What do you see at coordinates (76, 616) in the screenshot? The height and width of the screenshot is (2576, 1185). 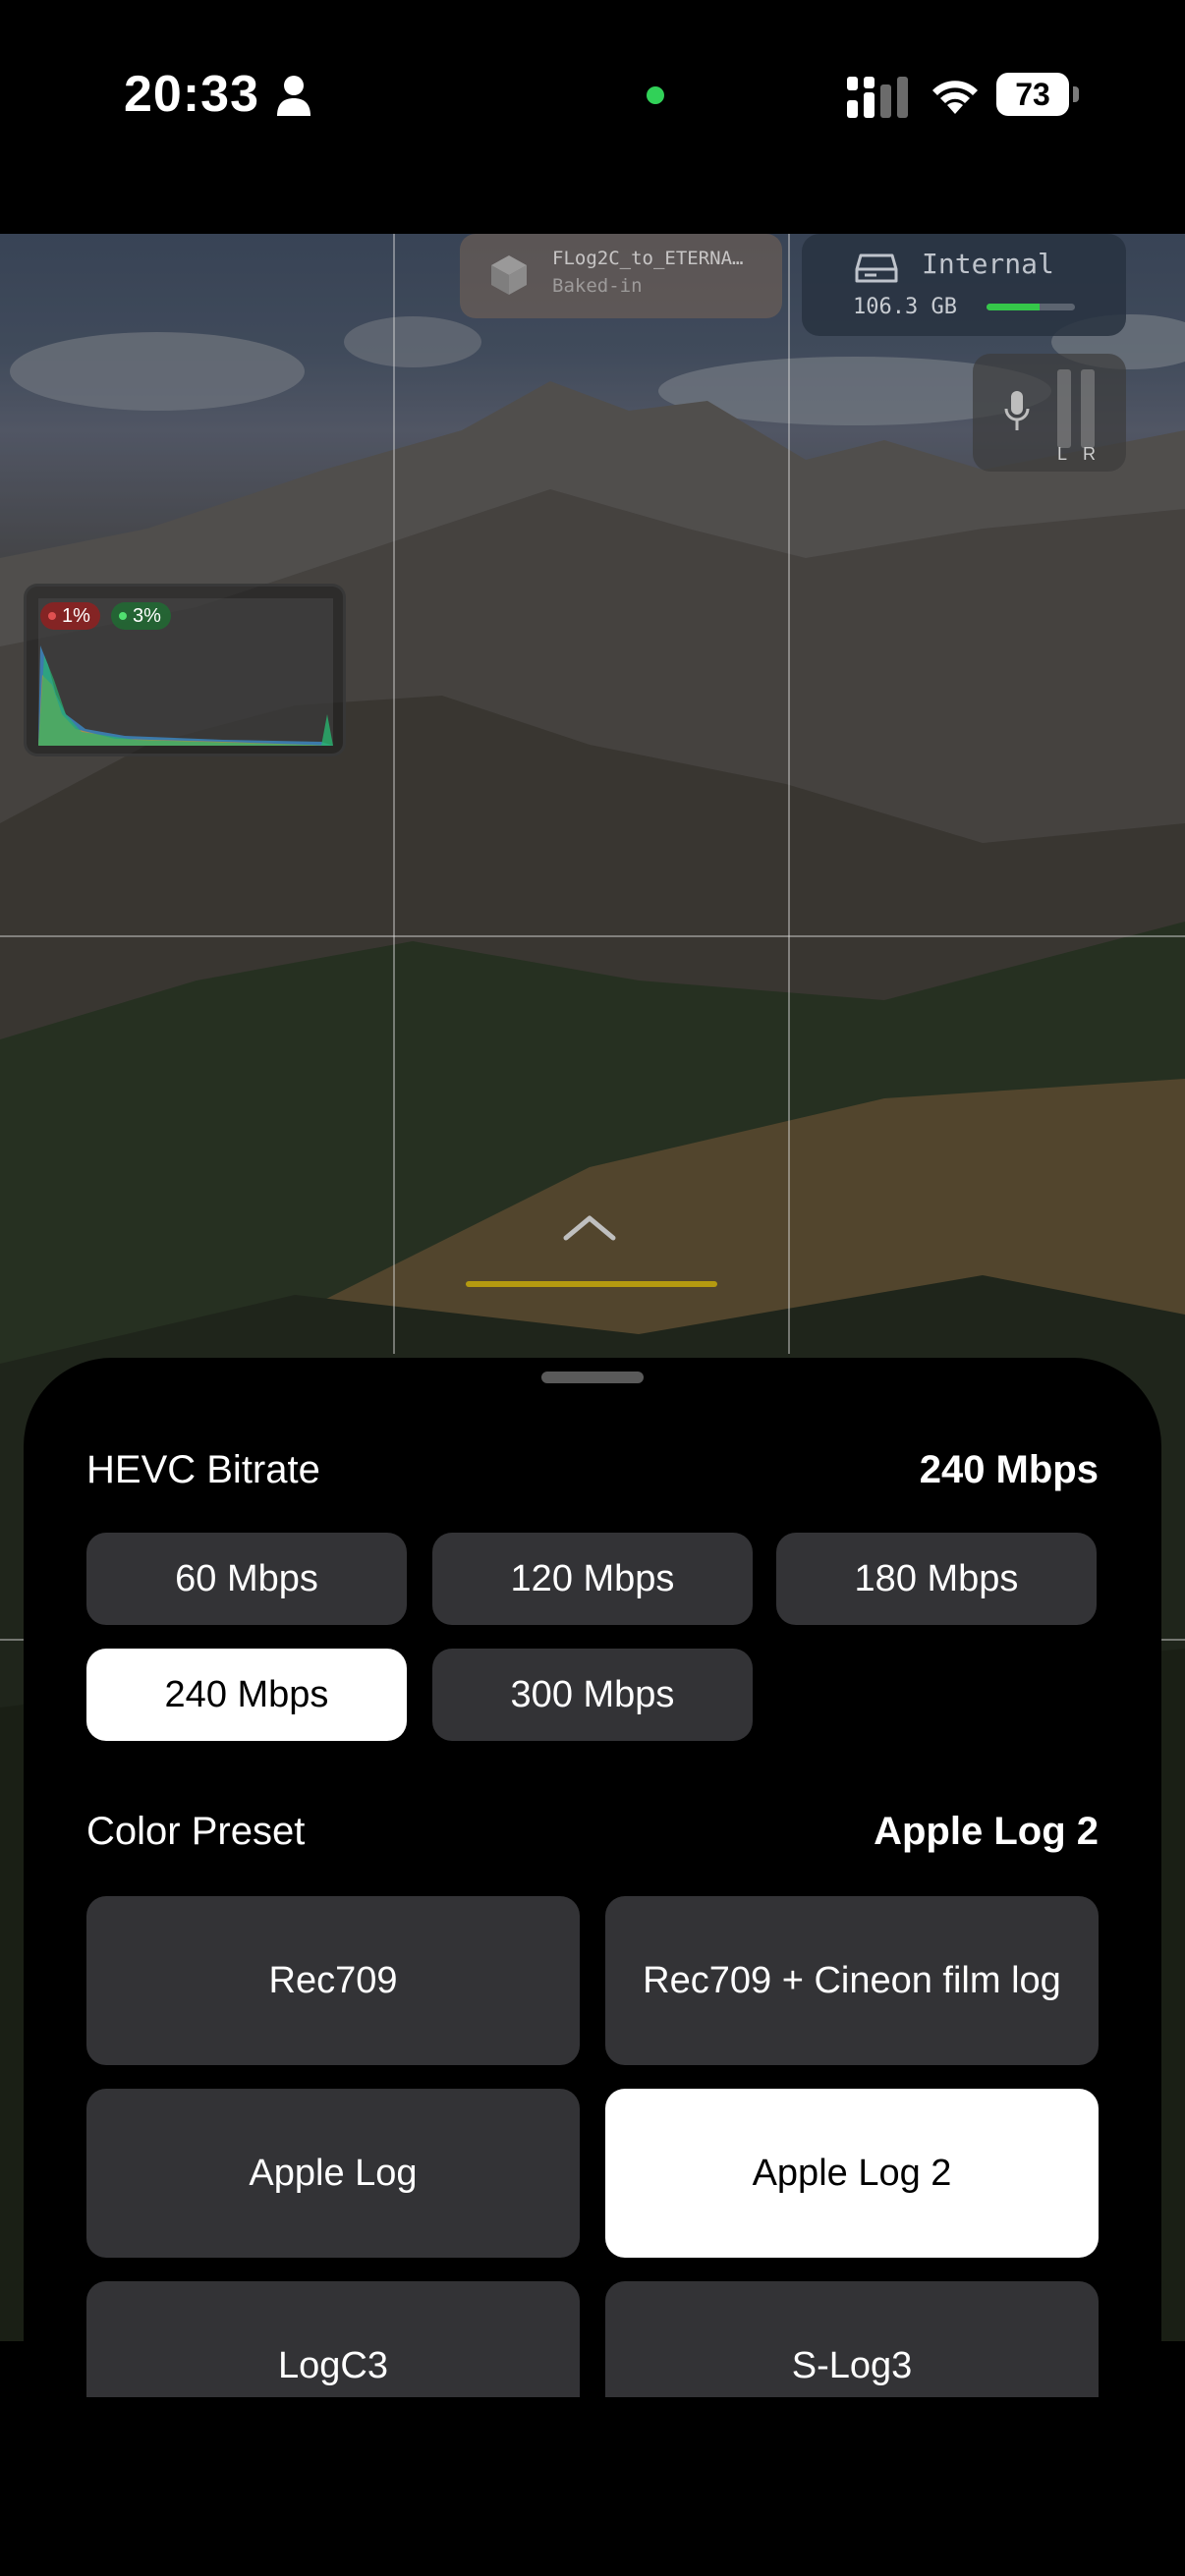 I see `shadow-clip-value: 1%` at bounding box center [76, 616].